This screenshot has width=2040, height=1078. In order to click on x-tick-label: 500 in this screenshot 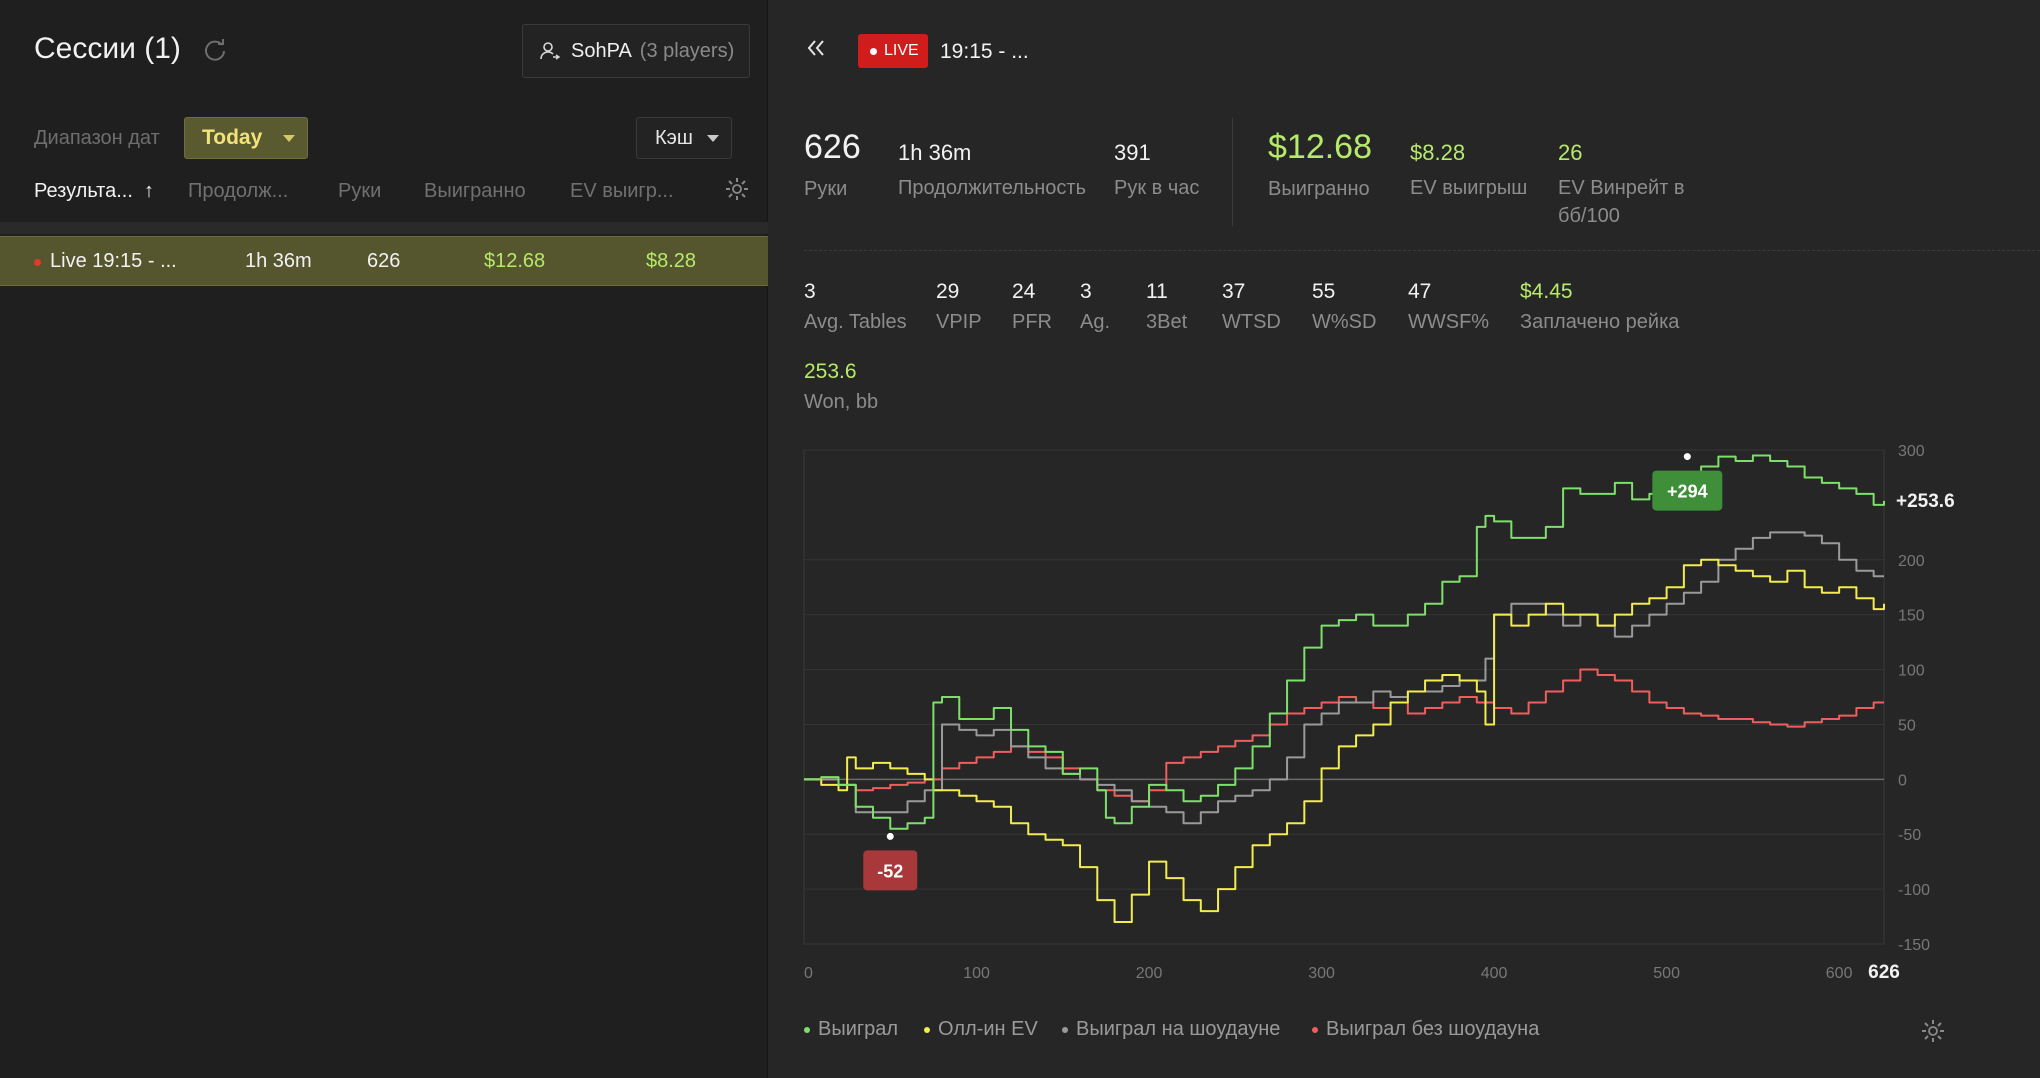, I will do `click(1666, 973)`.